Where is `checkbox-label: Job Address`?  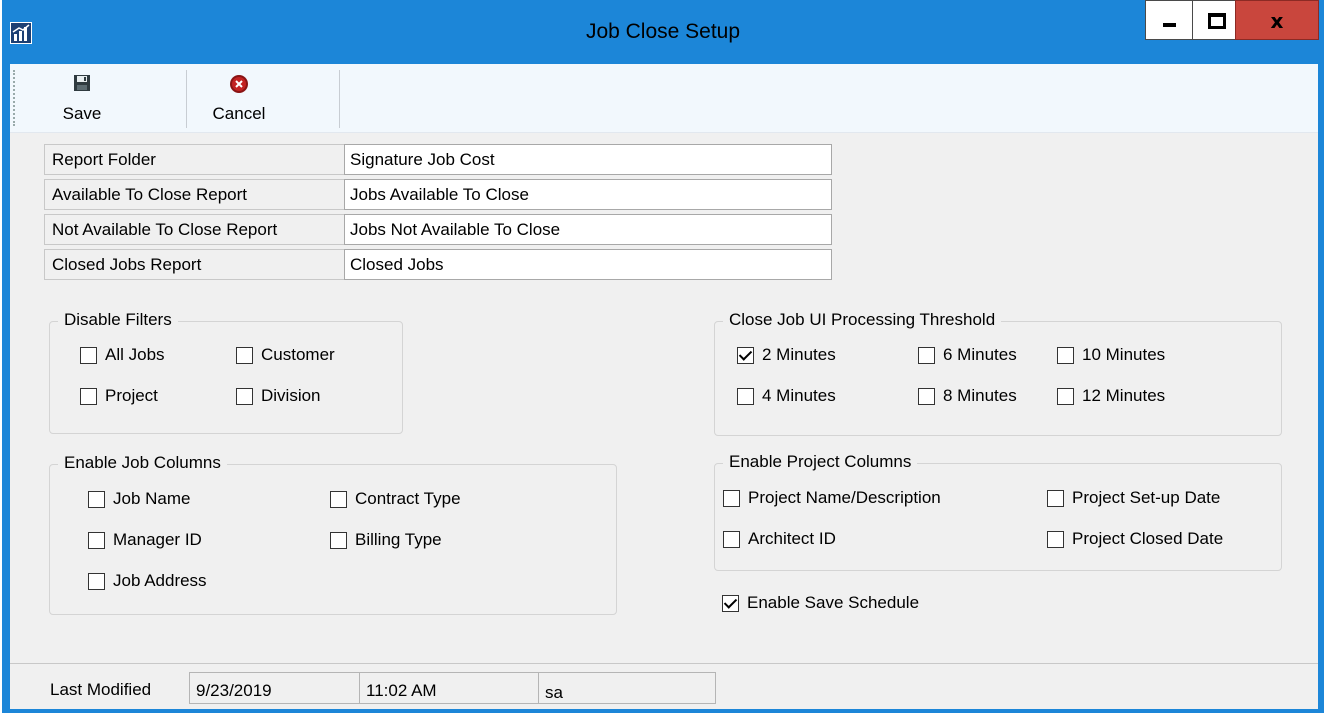 checkbox-label: Job Address is located at coordinates (160, 580).